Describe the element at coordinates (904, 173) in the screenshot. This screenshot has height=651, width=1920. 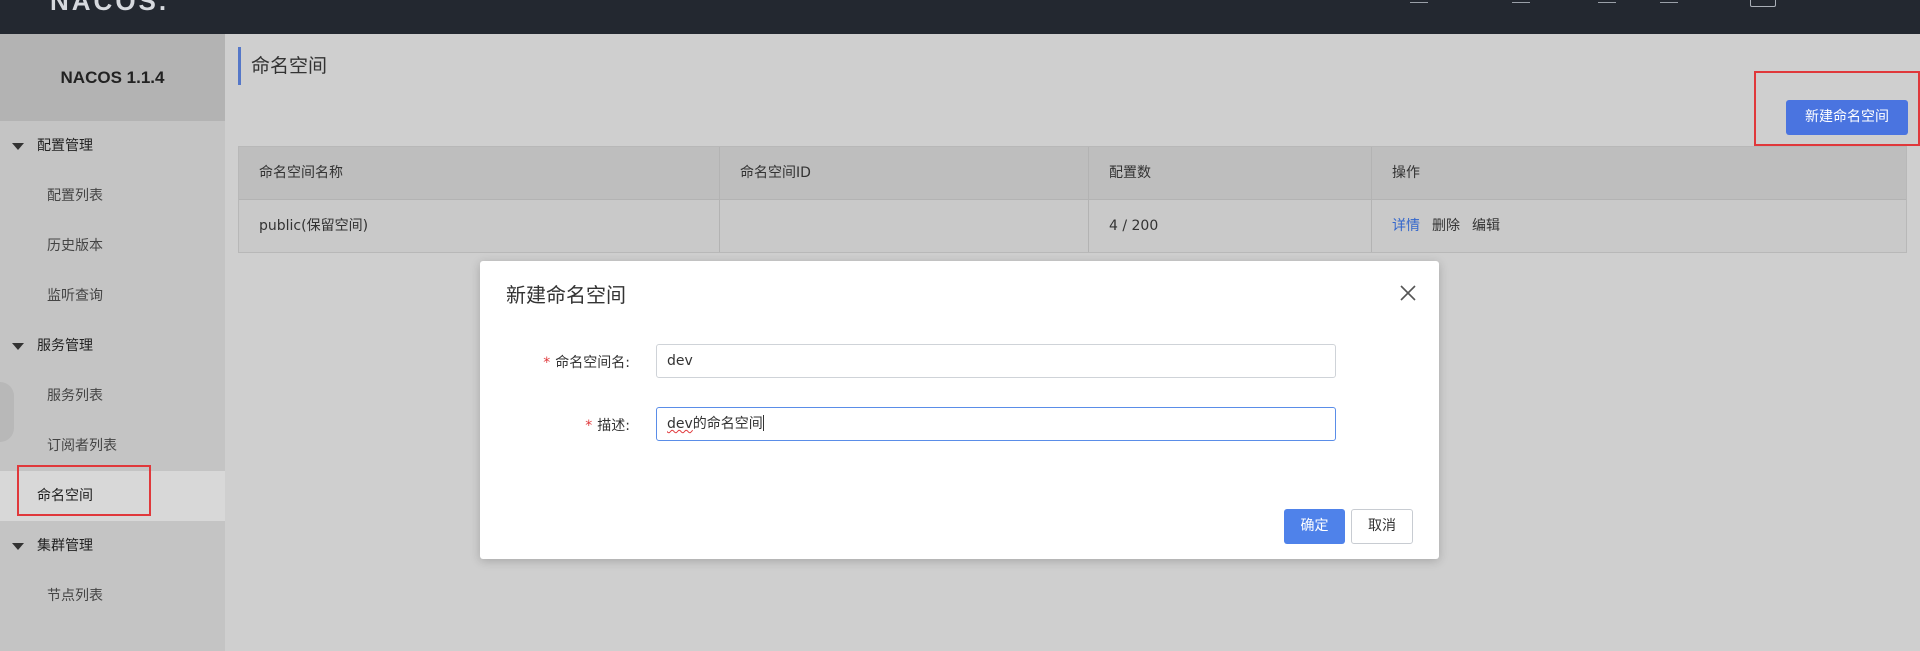
I see `column-header: 命名空间ID` at that location.